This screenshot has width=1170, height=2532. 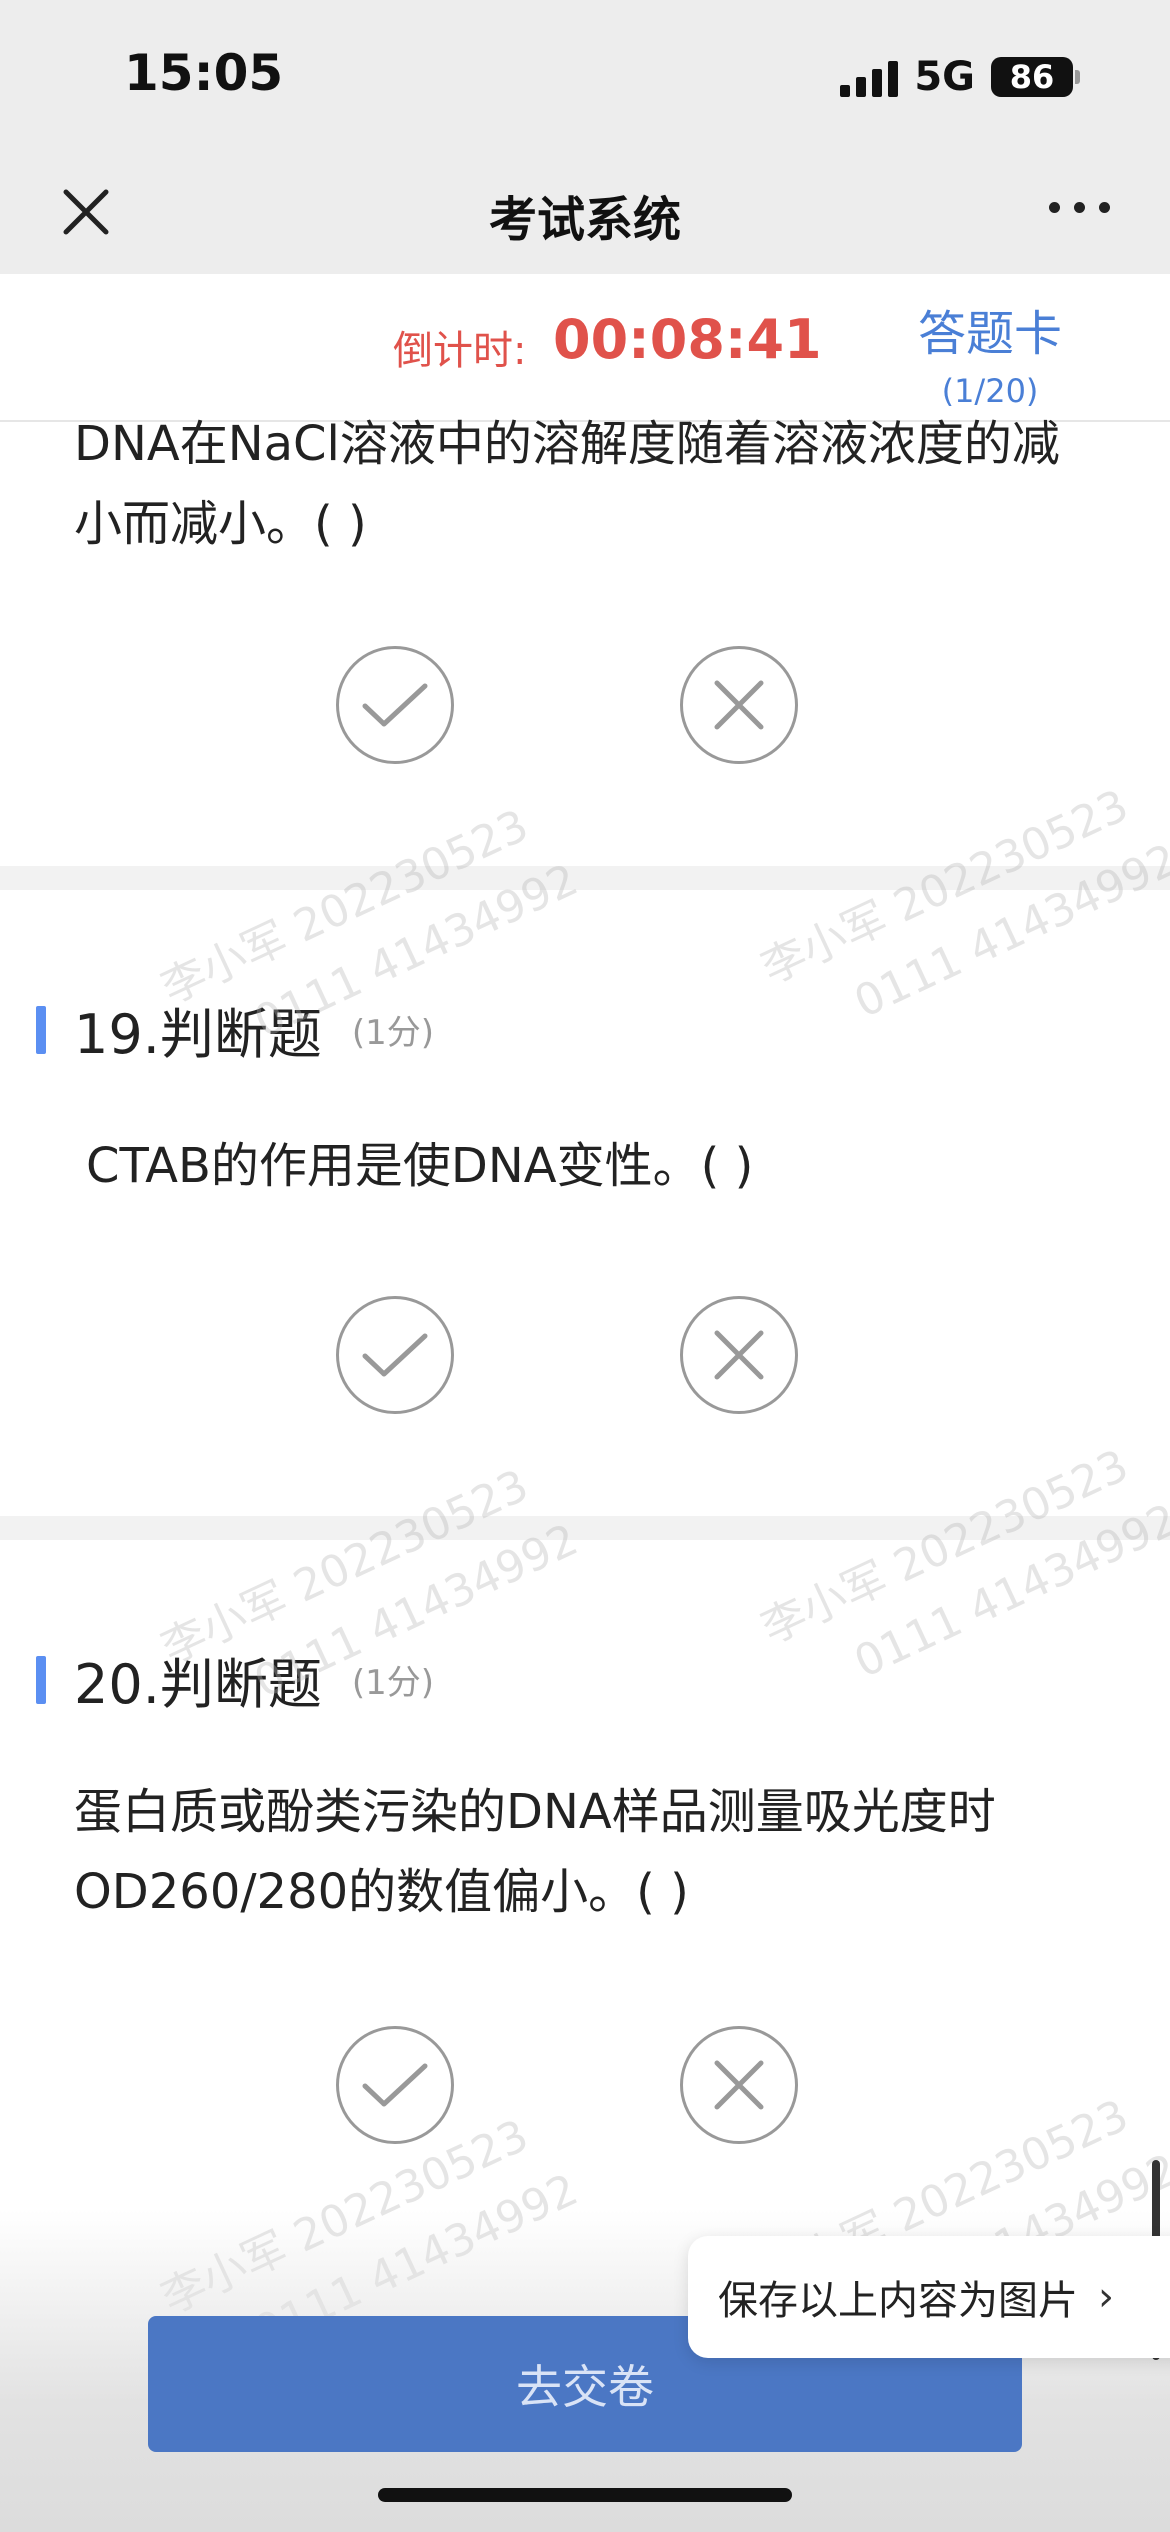 What do you see at coordinates (204, 73) in the screenshot?
I see `status-time: 15:05` at bounding box center [204, 73].